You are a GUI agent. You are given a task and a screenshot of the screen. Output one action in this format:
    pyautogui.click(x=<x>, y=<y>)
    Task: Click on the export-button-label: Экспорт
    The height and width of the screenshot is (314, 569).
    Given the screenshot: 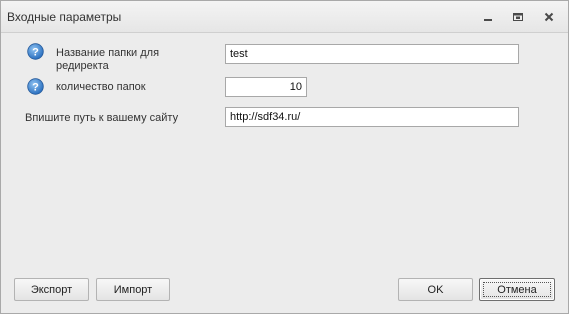 What is the action you would take?
    pyautogui.click(x=51, y=289)
    